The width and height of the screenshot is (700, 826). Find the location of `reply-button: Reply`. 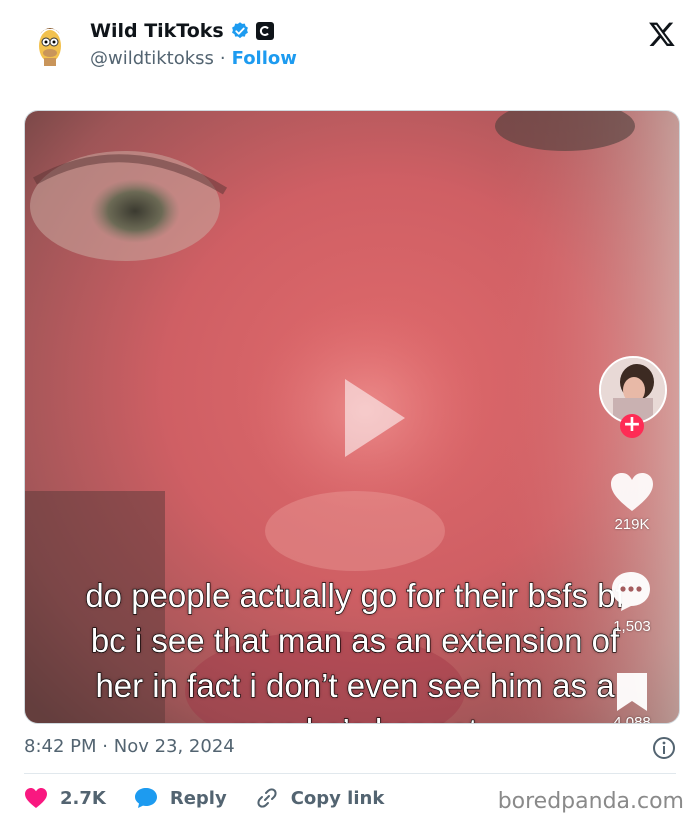

reply-button: Reply is located at coordinates (180, 798).